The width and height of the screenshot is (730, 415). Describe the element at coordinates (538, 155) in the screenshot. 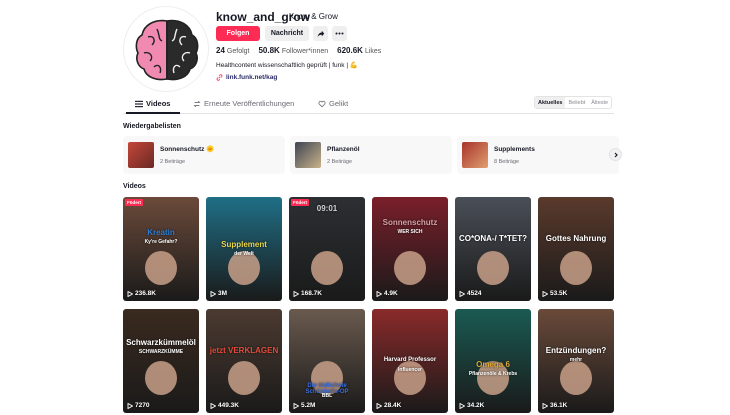

I see `playlist-card: Supplements 8 Beiträge` at that location.